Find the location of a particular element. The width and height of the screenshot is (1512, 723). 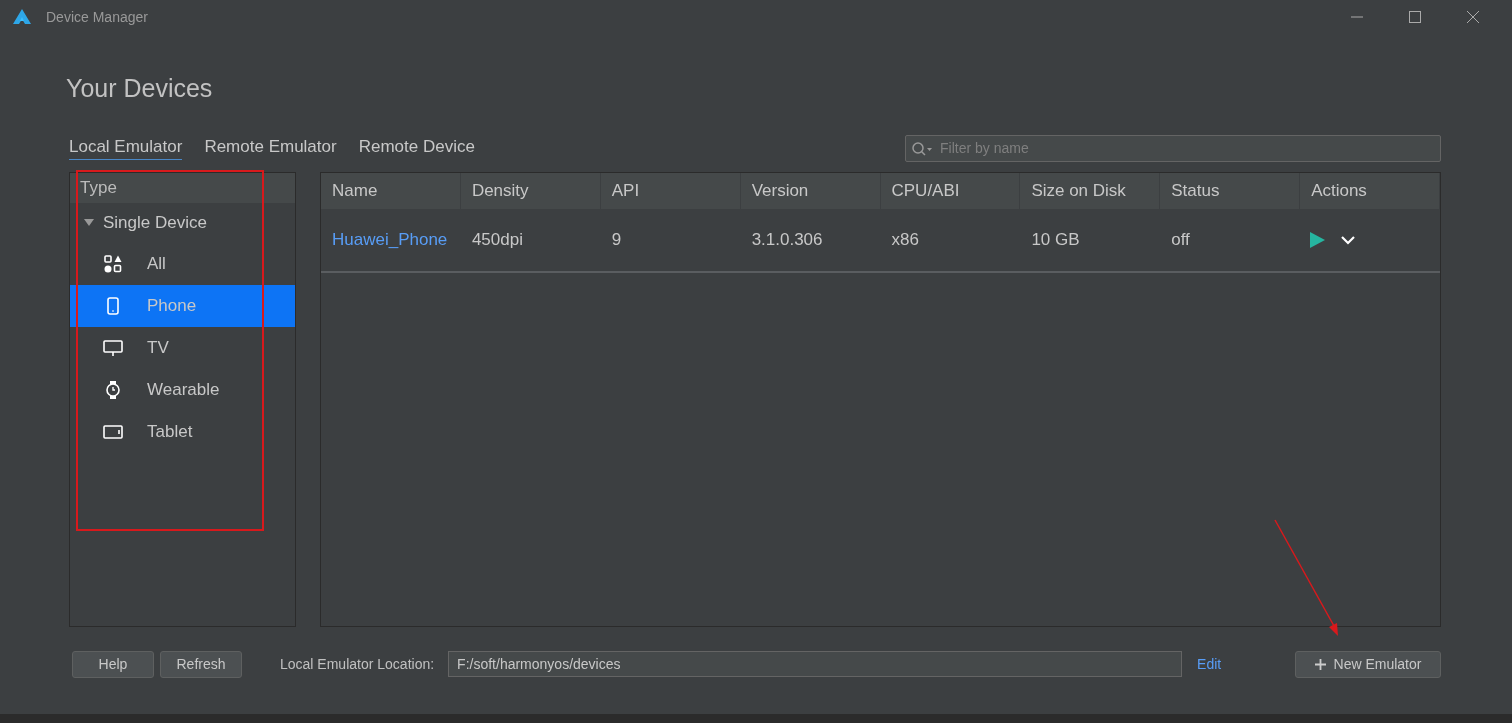

expand-caret-icon is located at coordinates (89, 223).